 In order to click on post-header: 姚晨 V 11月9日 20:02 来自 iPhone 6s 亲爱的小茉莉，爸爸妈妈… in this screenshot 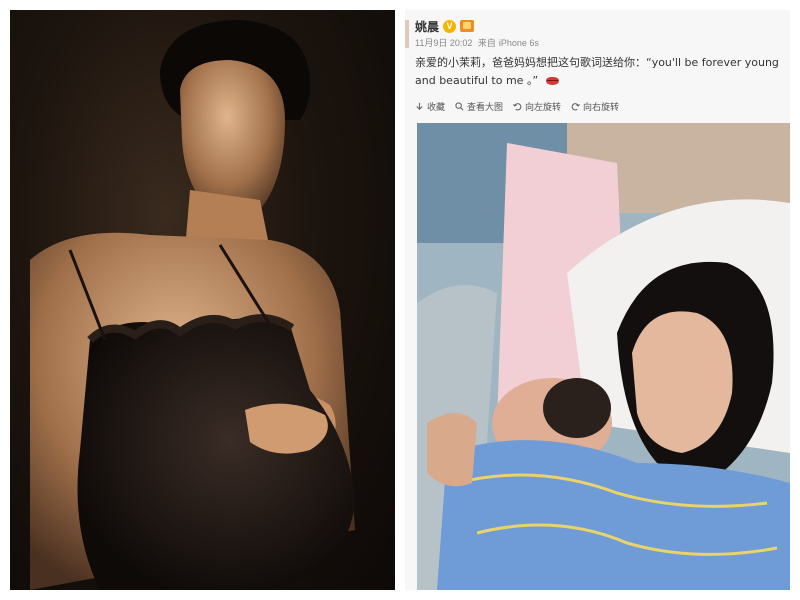, I will do `click(597, 64)`.